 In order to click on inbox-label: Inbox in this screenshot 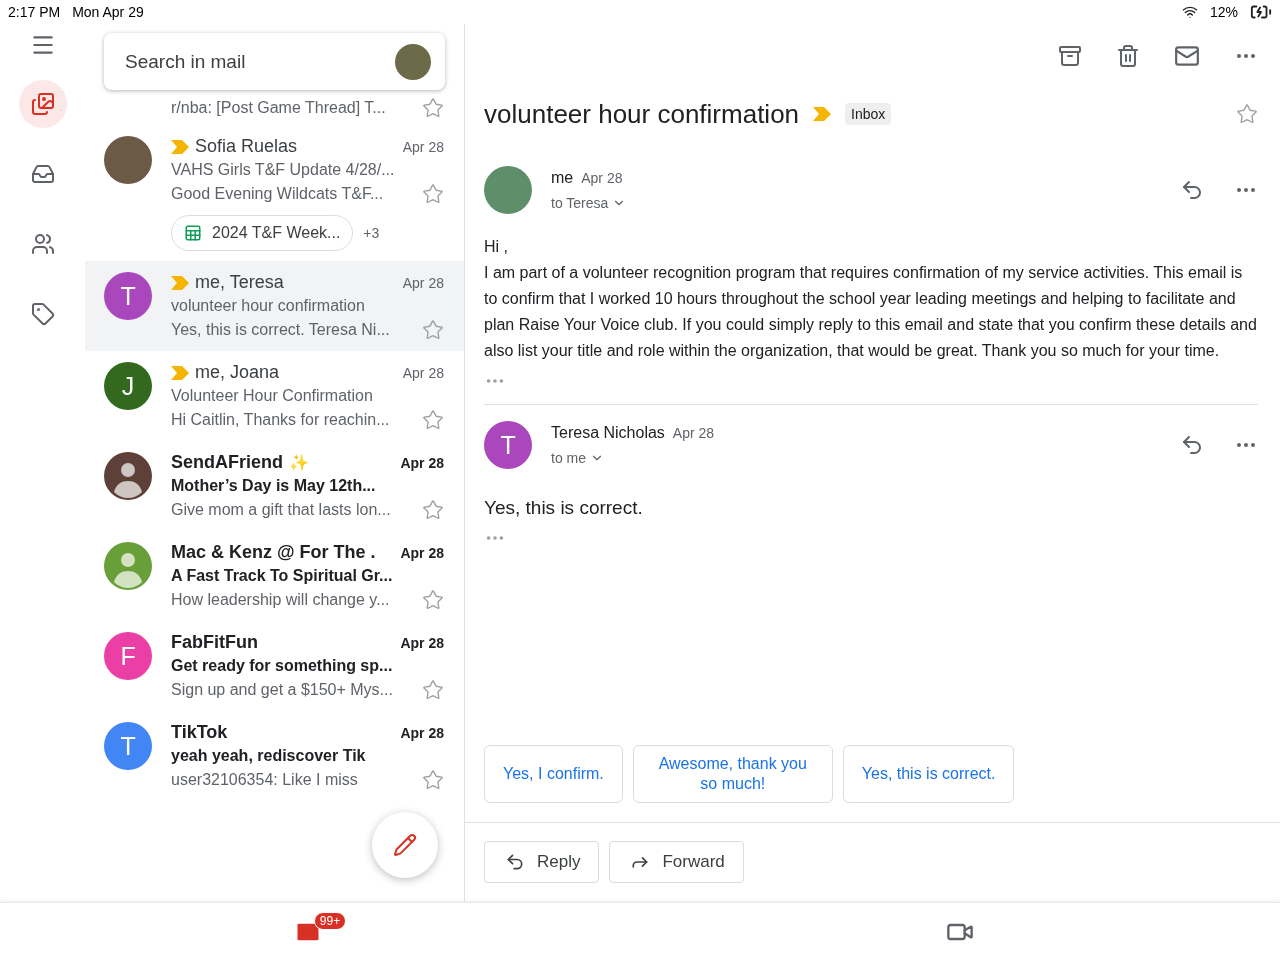, I will do `click(868, 114)`.